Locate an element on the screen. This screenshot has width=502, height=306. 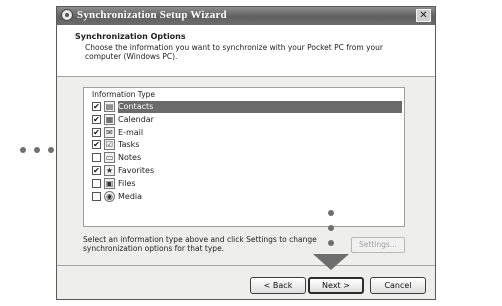
tasks-checkbox: ✔ is located at coordinates (96, 145).